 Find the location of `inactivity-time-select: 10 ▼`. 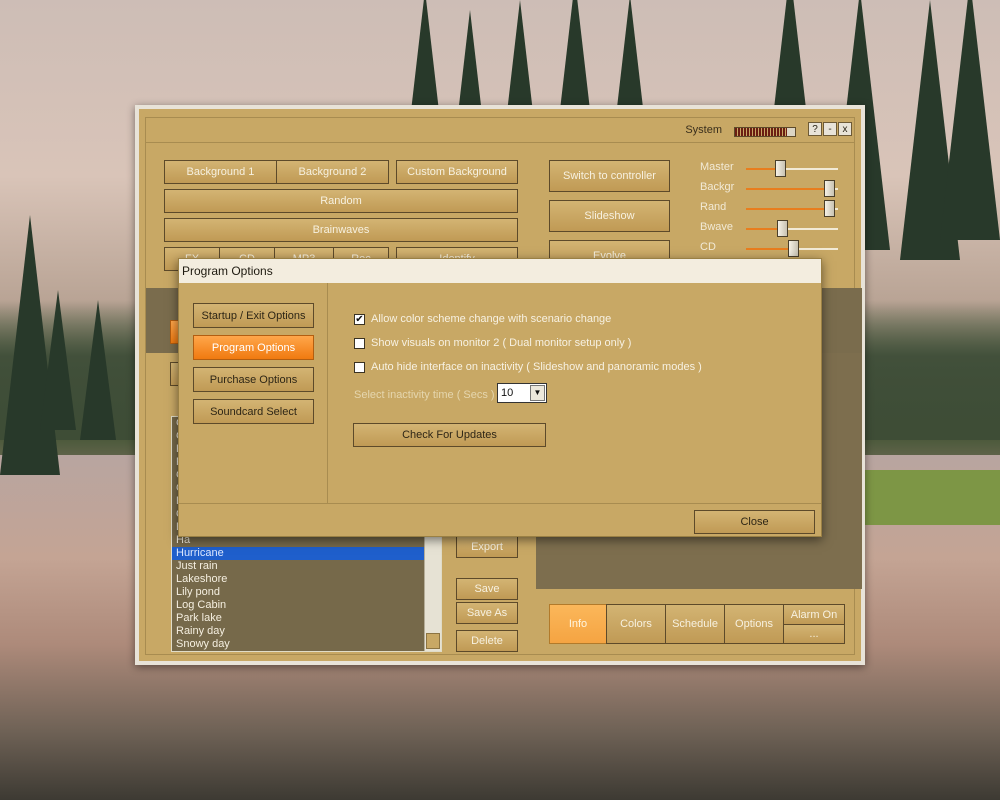

inactivity-time-select: 10 ▼ is located at coordinates (522, 393).